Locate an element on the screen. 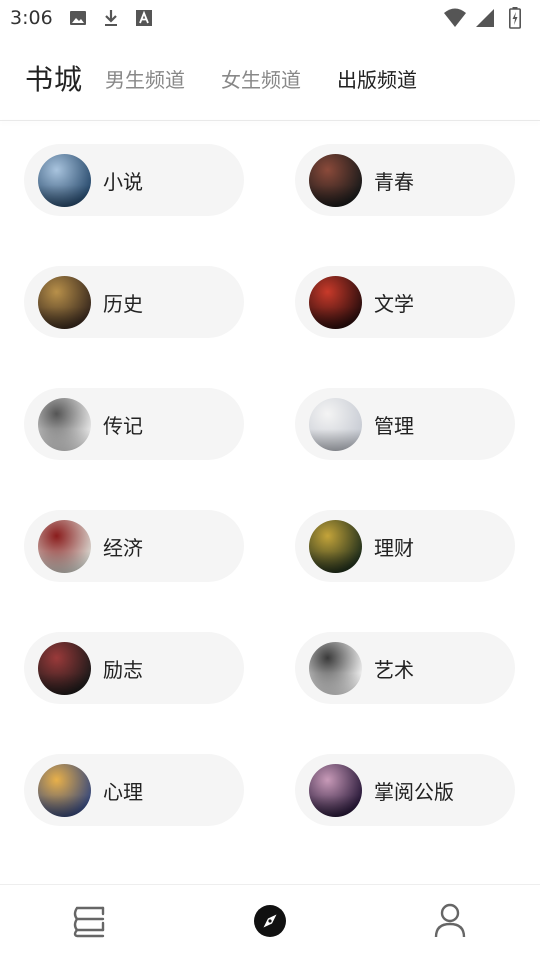 This screenshot has height=960, width=540. tab-publishing-channel: 出版频道 is located at coordinates (377, 78).